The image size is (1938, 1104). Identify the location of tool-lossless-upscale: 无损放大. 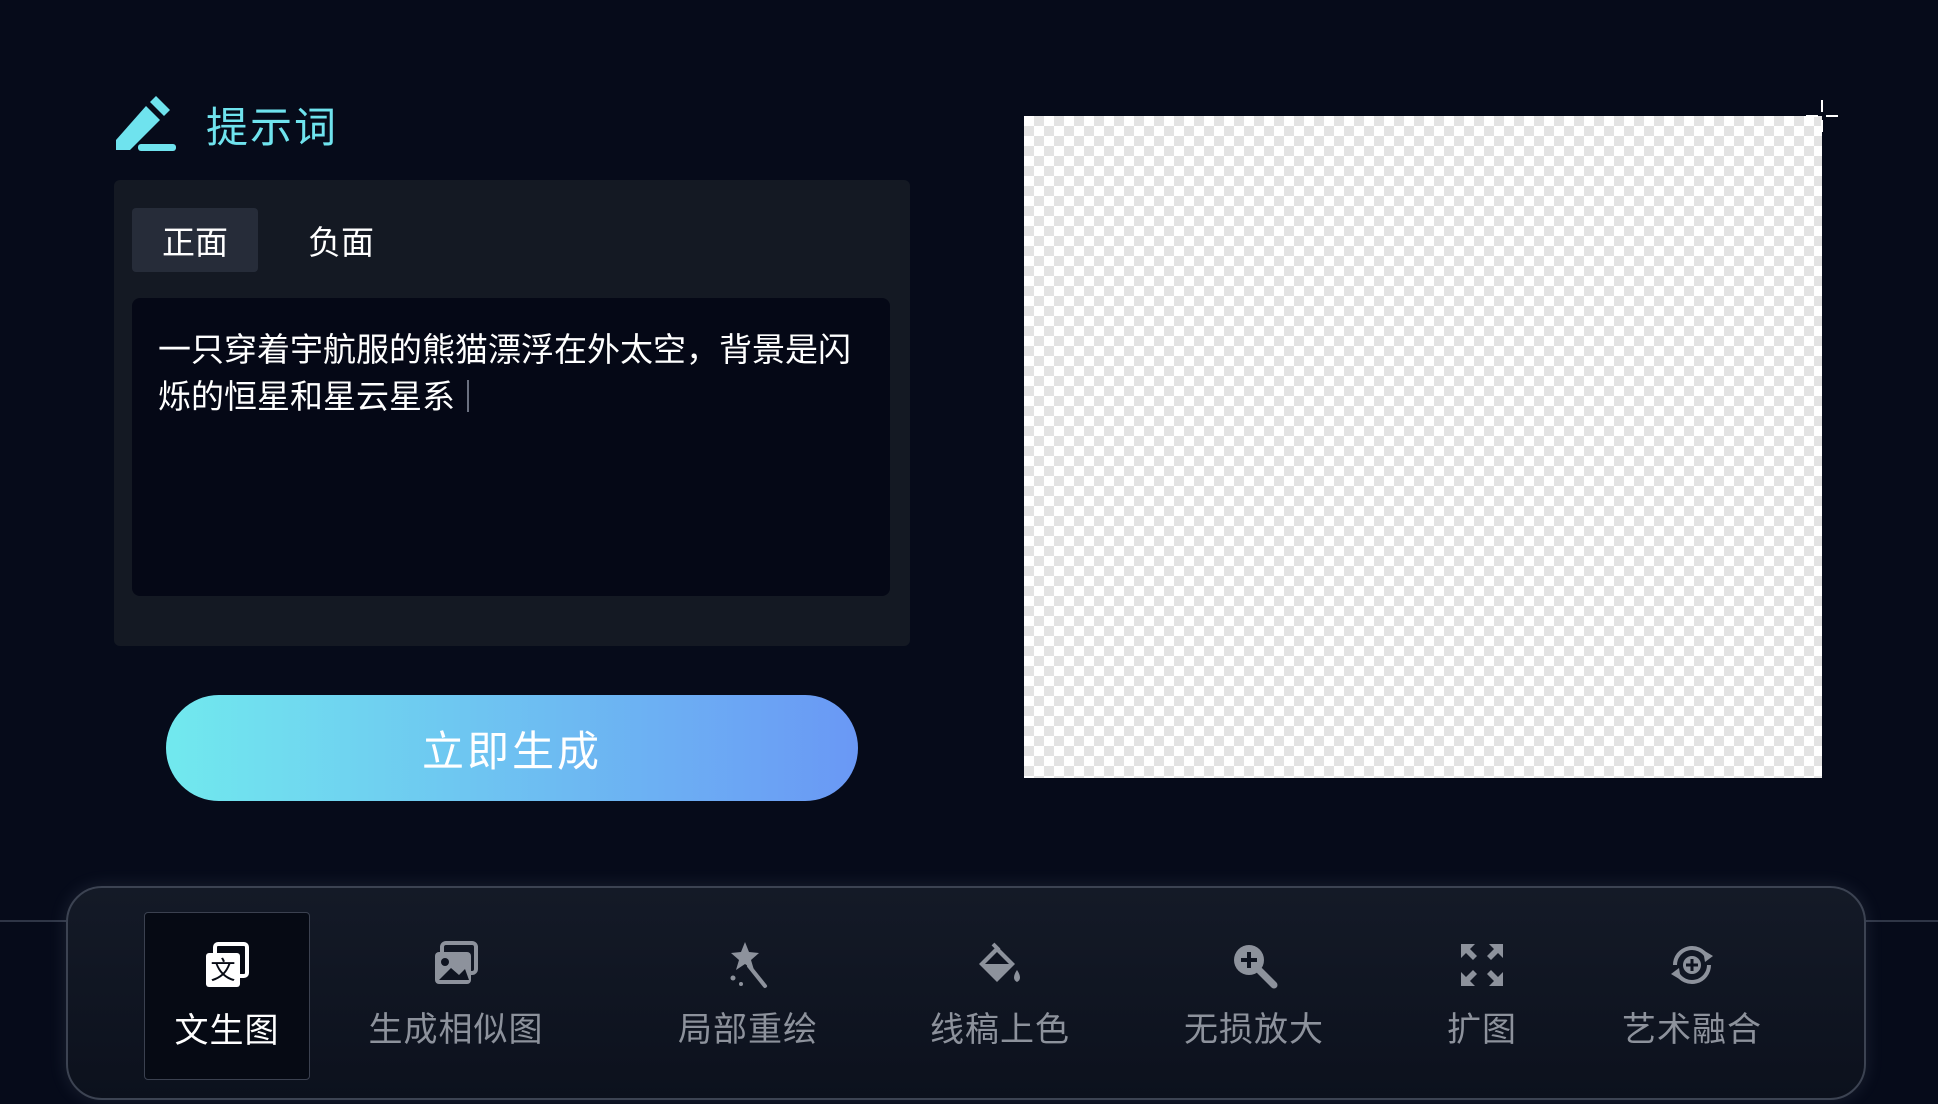
(1254, 995).